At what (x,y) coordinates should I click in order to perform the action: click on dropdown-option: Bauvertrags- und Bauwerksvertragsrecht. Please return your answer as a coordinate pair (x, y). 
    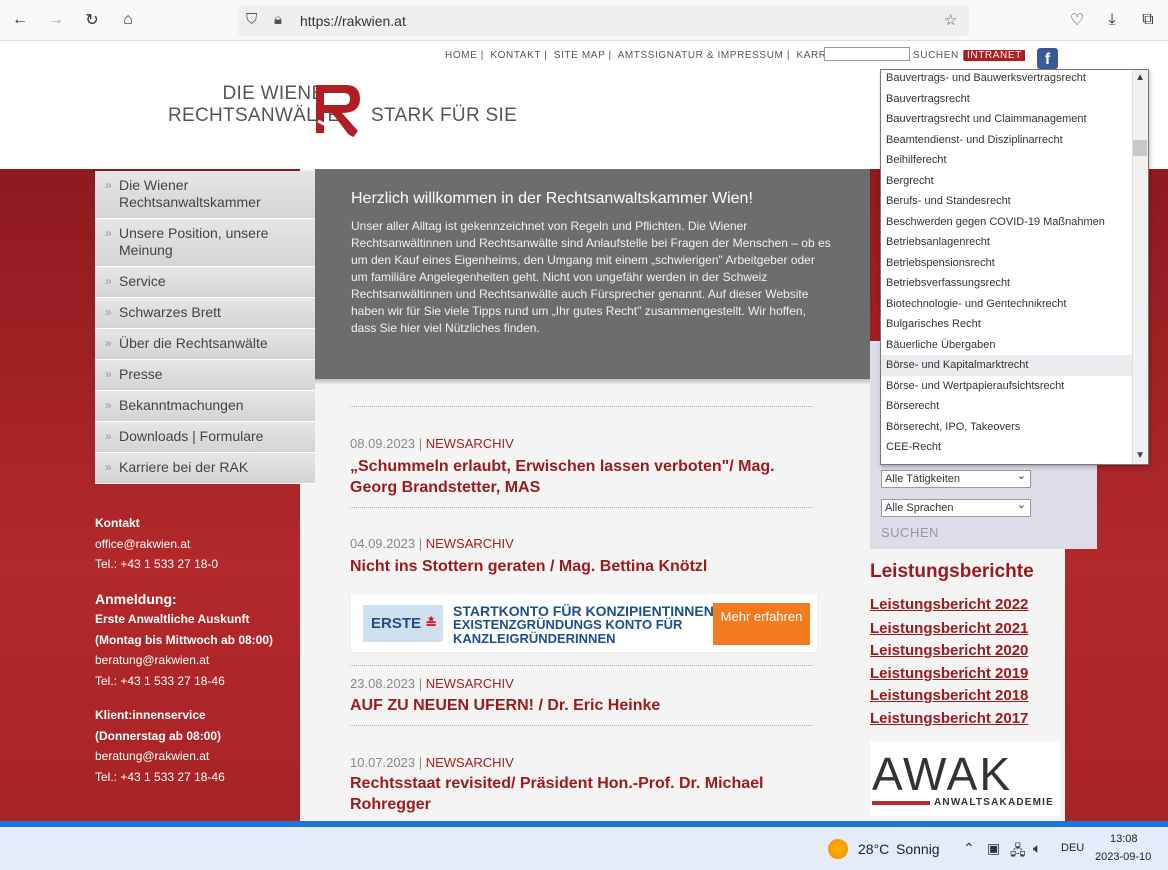
    Looking at the image, I should click on (1007, 79).